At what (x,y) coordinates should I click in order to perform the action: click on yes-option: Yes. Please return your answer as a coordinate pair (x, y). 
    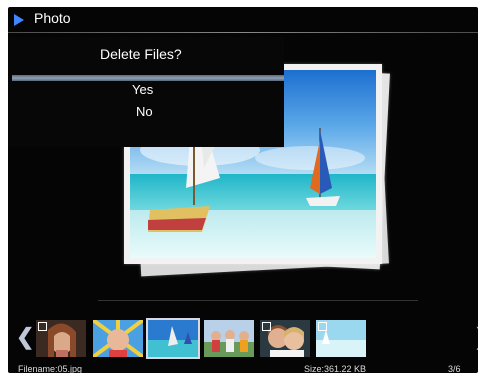
    Looking at the image, I should click on (142, 89).